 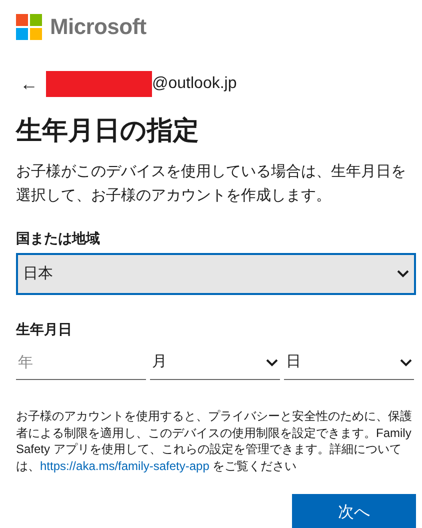 I want to click on help-link: https://aka.ms/family-safety-app, so click(x=125, y=465).